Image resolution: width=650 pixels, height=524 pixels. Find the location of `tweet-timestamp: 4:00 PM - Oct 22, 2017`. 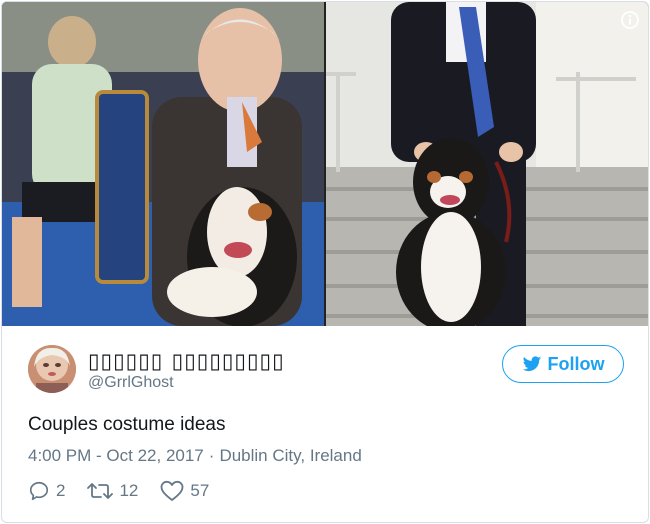

tweet-timestamp: 4:00 PM - Oct 22, 2017 is located at coordinates (116, 455).